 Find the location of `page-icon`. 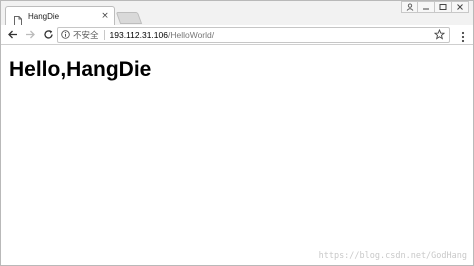

page-icon is located at coordinates (18, 18).